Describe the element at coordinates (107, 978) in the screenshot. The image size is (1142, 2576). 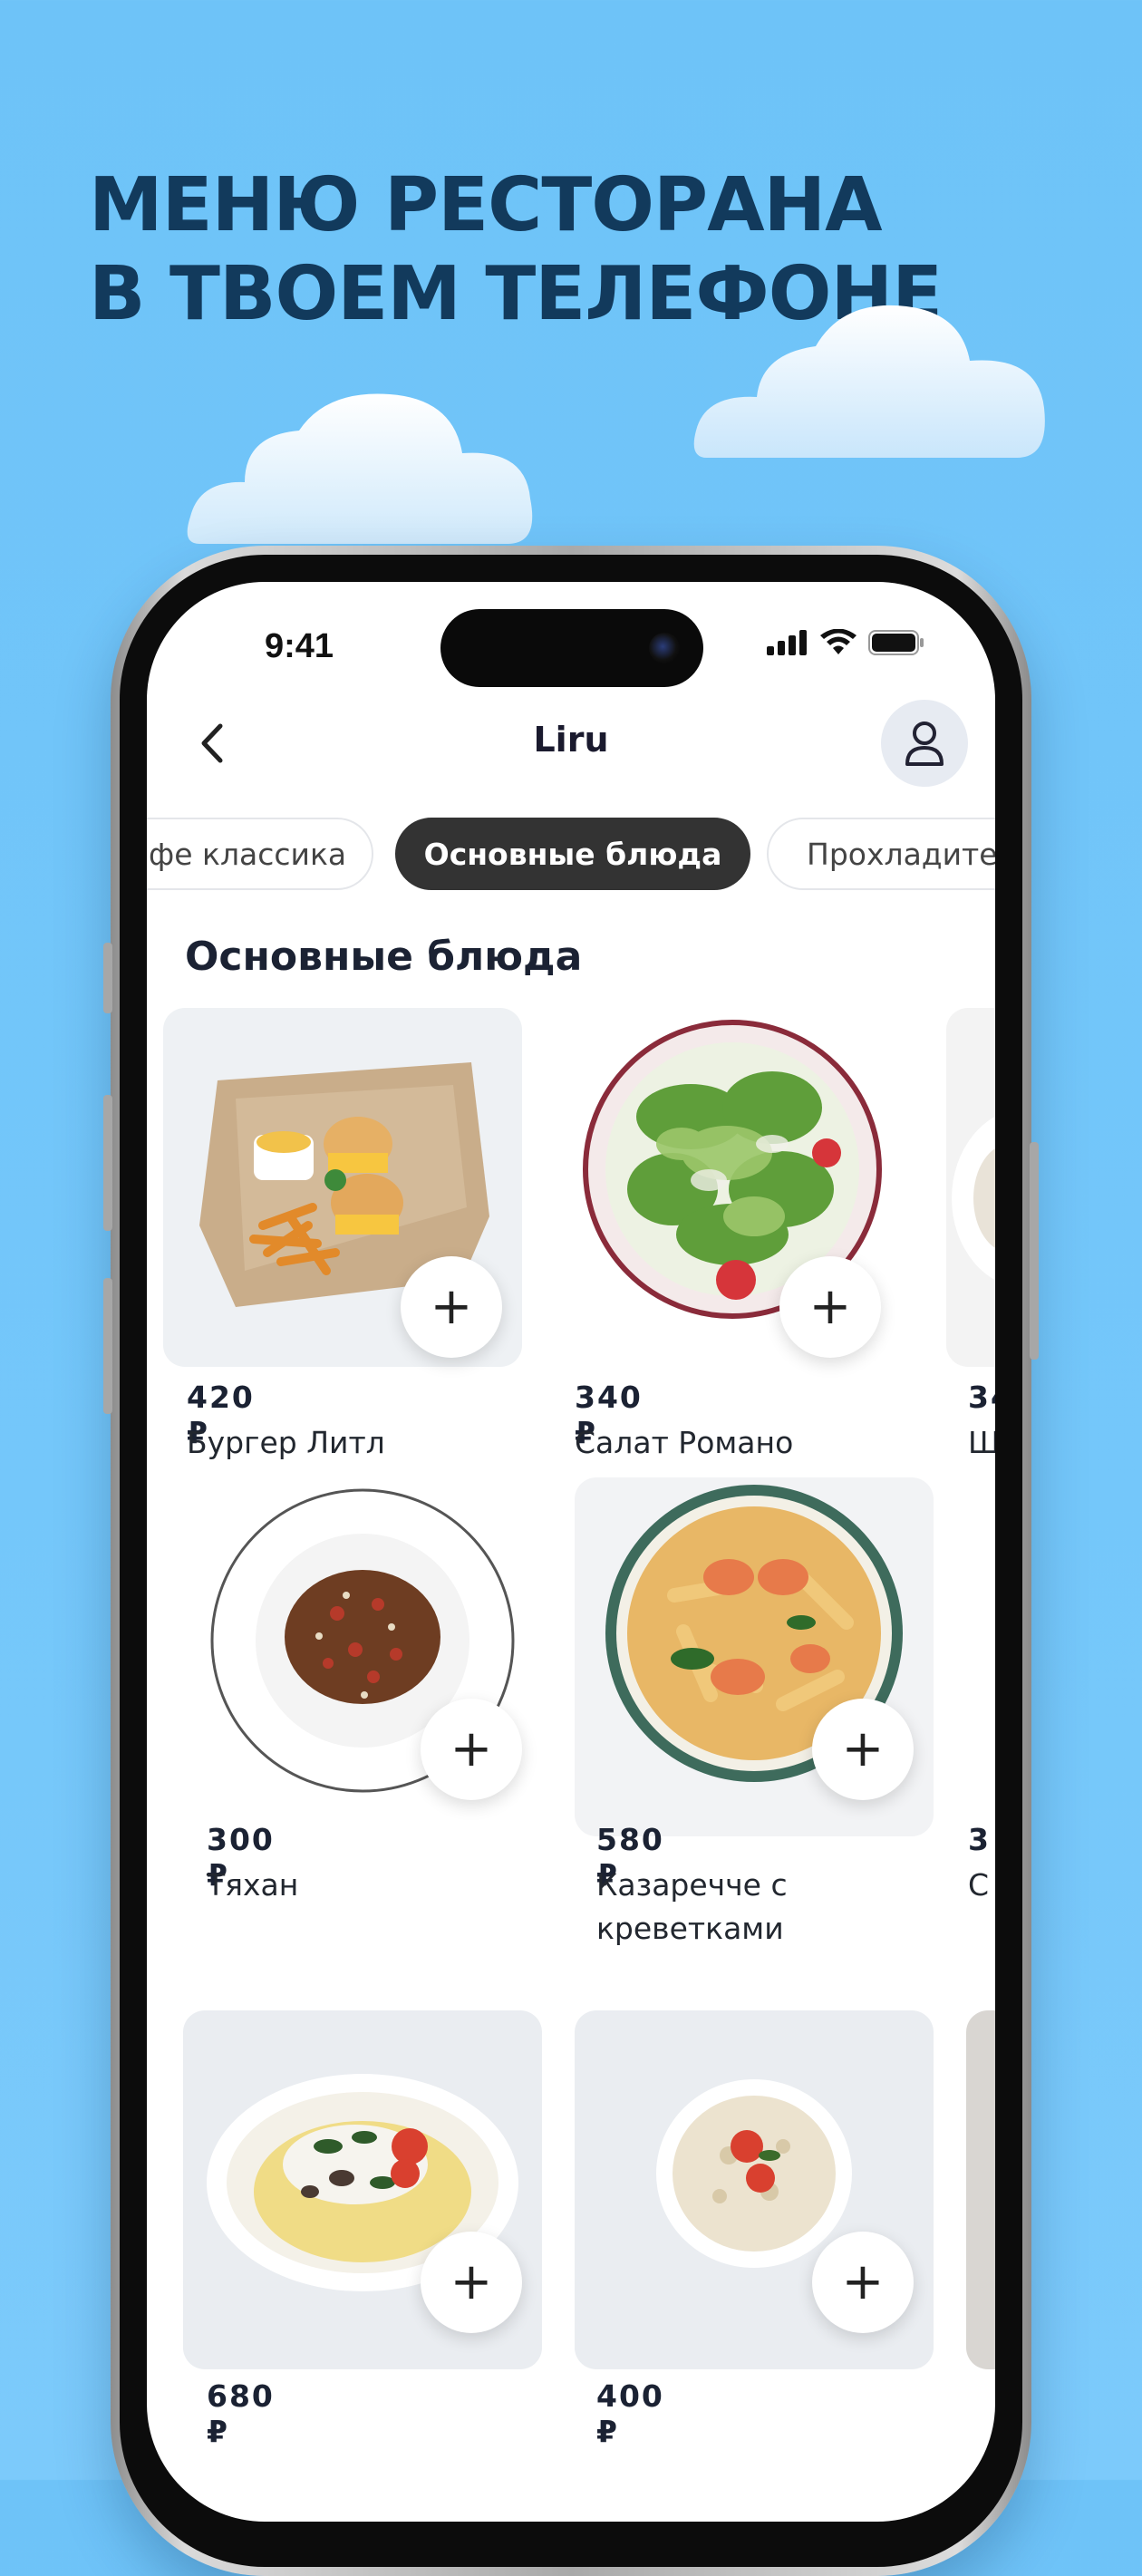
I see `phone-action-button` at that location.